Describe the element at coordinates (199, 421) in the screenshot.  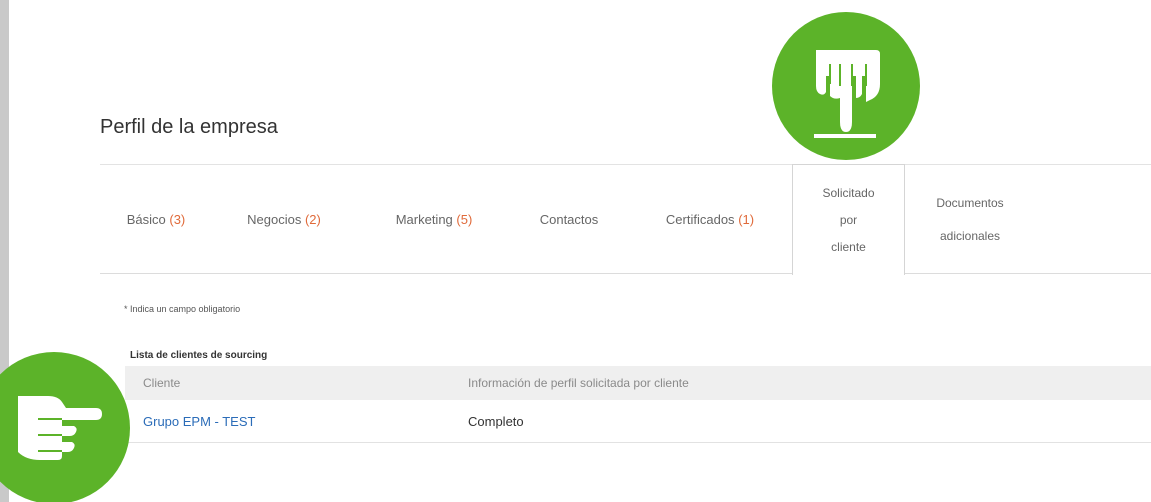
I see `client-link: Grupo EPM - TEST` at that location.